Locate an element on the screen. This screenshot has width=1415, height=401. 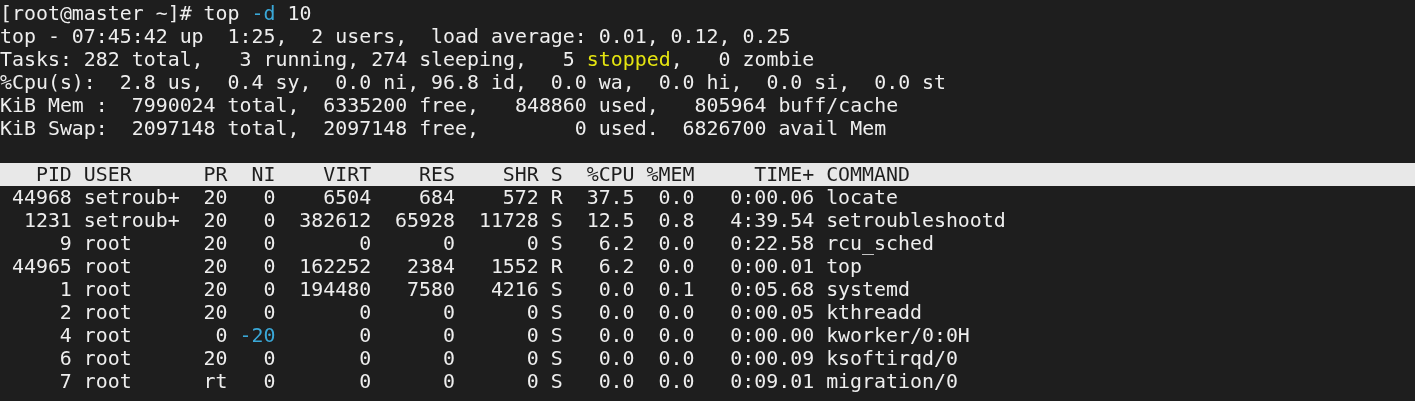
table-cell-text: 1231 is located at coordinates (47, 220).